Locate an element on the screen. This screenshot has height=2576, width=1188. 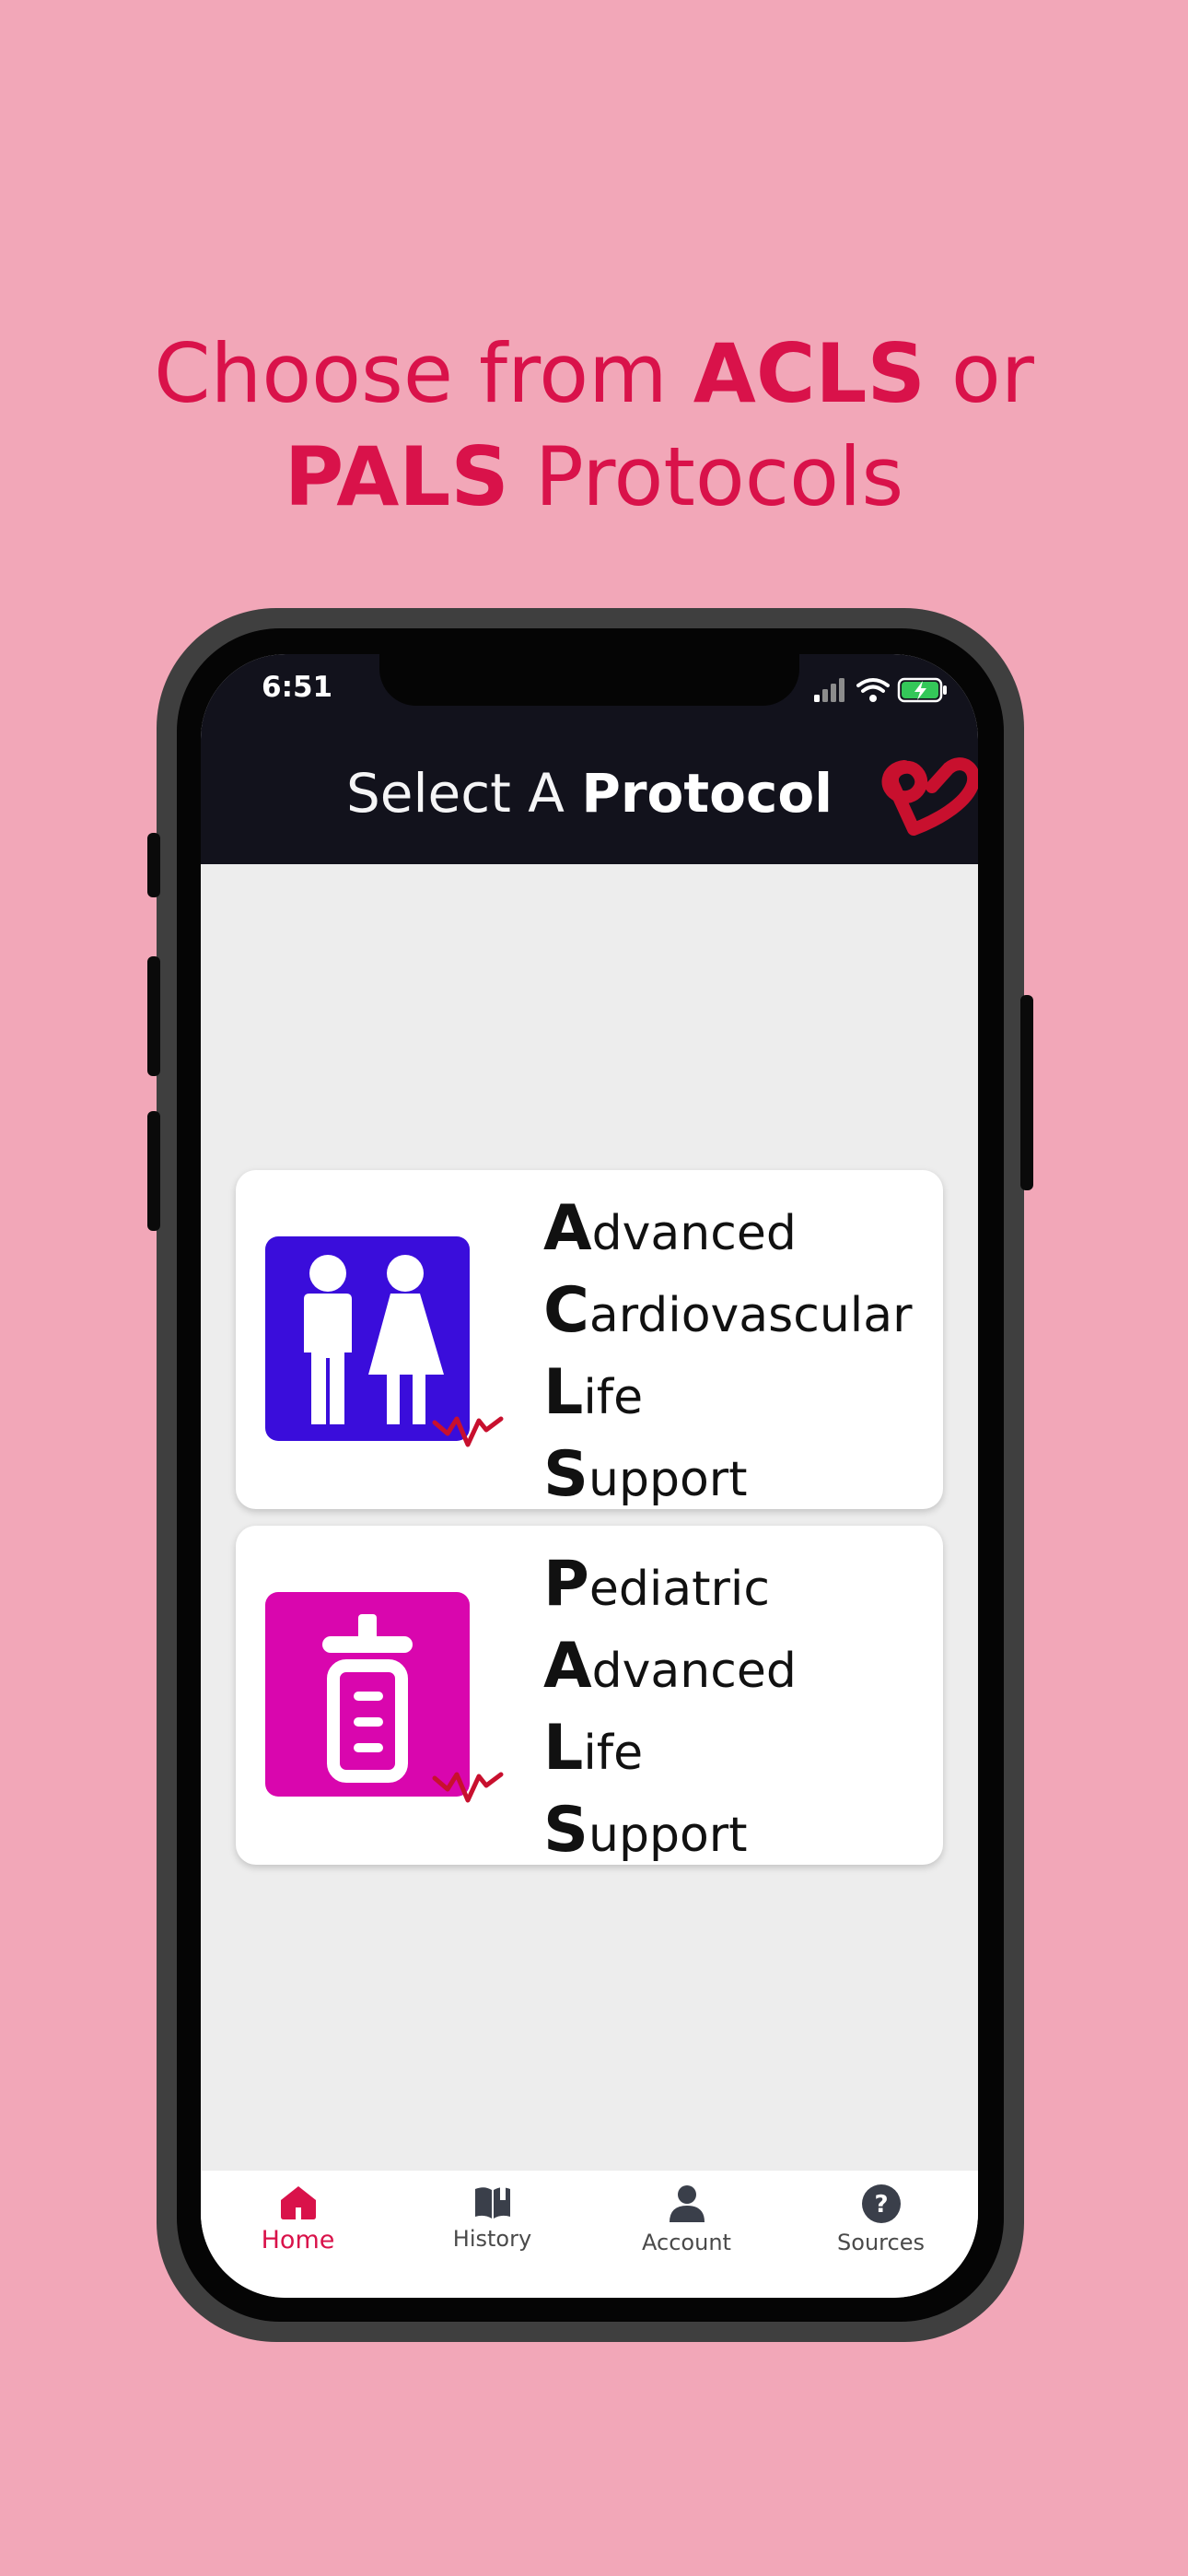
tab-home: Home is located at coordinates (298, 2235).